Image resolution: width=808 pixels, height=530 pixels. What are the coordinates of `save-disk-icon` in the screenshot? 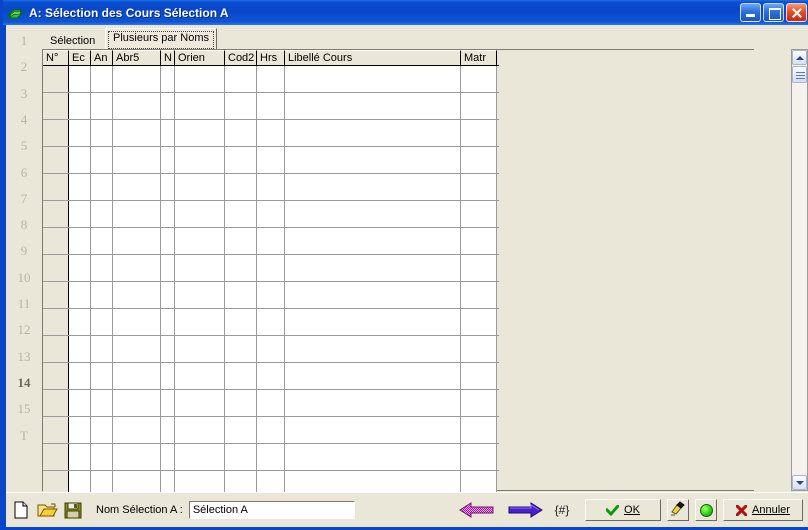 It's located at (73, 510).